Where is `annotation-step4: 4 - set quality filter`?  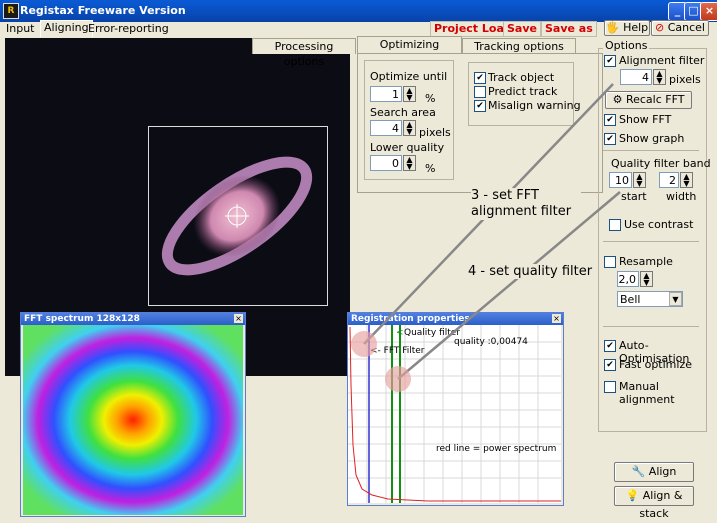 annotation-step4: 4 - set quality filter is located at coordinates (530, 271).